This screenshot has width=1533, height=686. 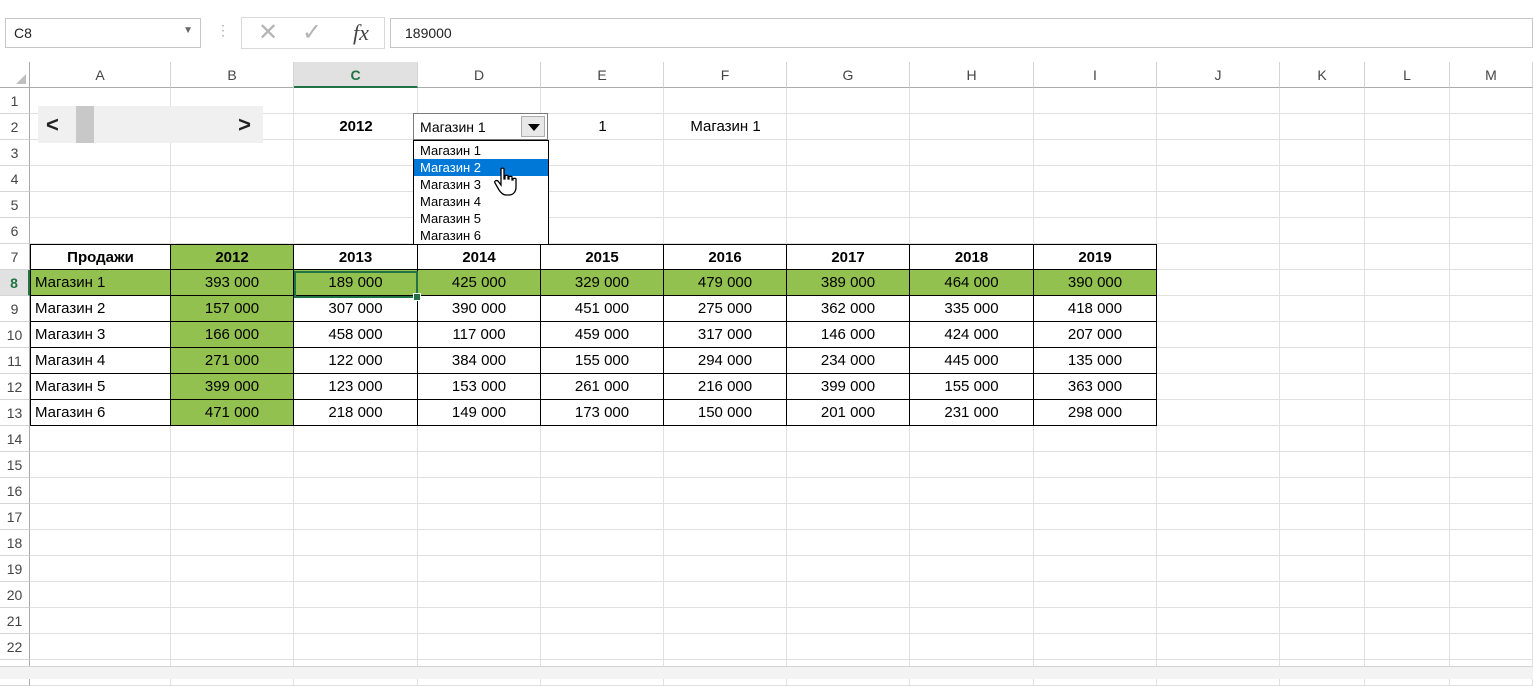 What do you see at coordinates (100, 335) in the screenshot?
I see `store-name-cell: Магазин 3` at bounding box center [100, 335].